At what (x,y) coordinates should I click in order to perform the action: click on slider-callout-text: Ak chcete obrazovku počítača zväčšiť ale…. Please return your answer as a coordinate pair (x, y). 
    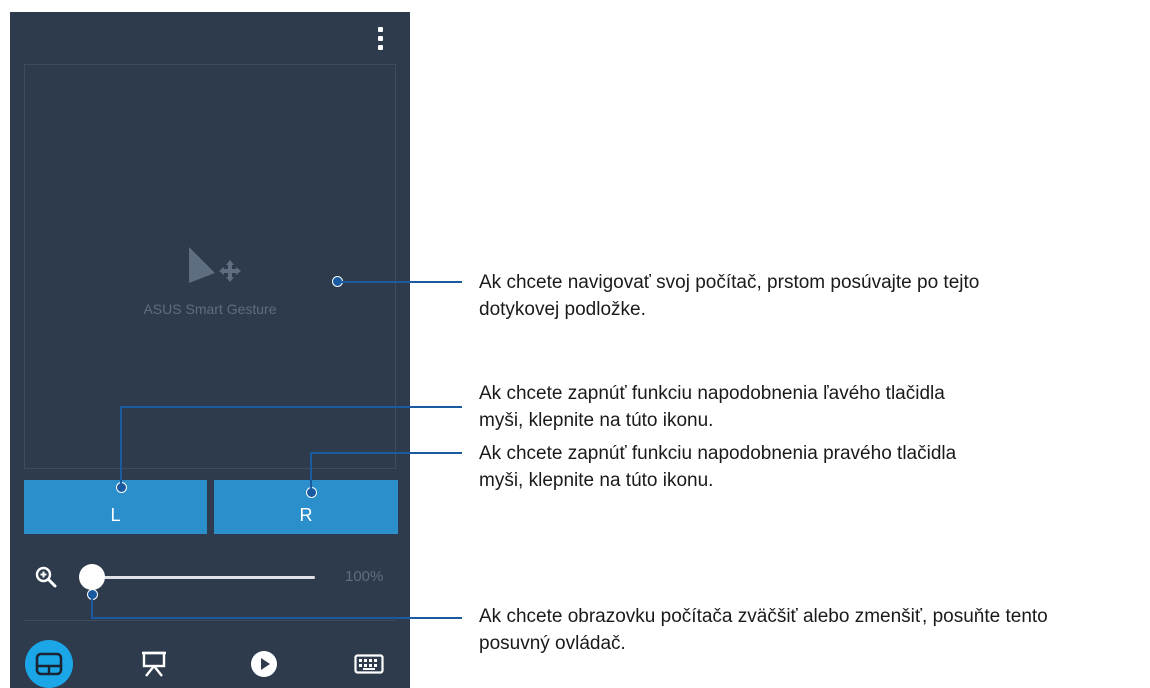
    Looking at the image, I should click on (763, 630).